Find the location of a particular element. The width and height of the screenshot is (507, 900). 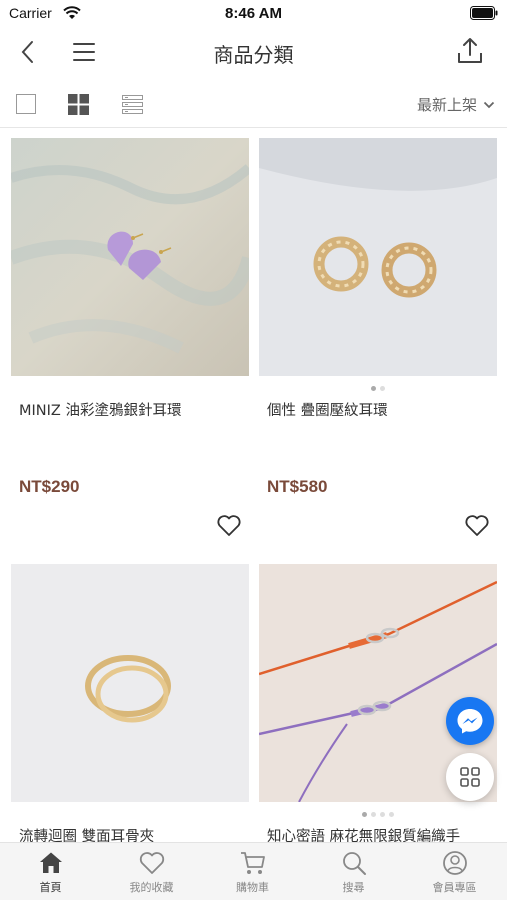

clock: 8:46 AM is located at coordinates (253, 13).